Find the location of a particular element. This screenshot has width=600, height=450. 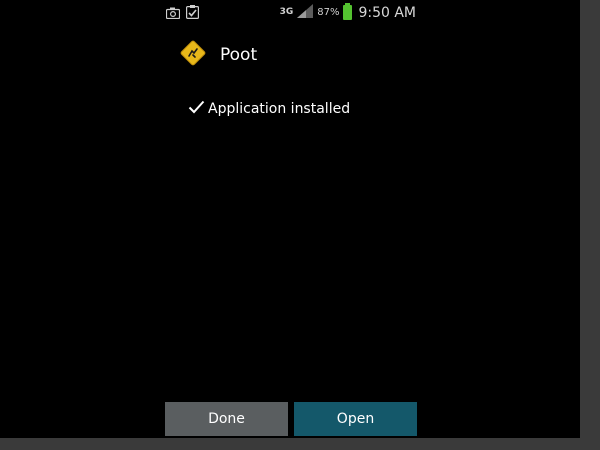

clock: 9:50 AM is located at coordinates (387, 12).